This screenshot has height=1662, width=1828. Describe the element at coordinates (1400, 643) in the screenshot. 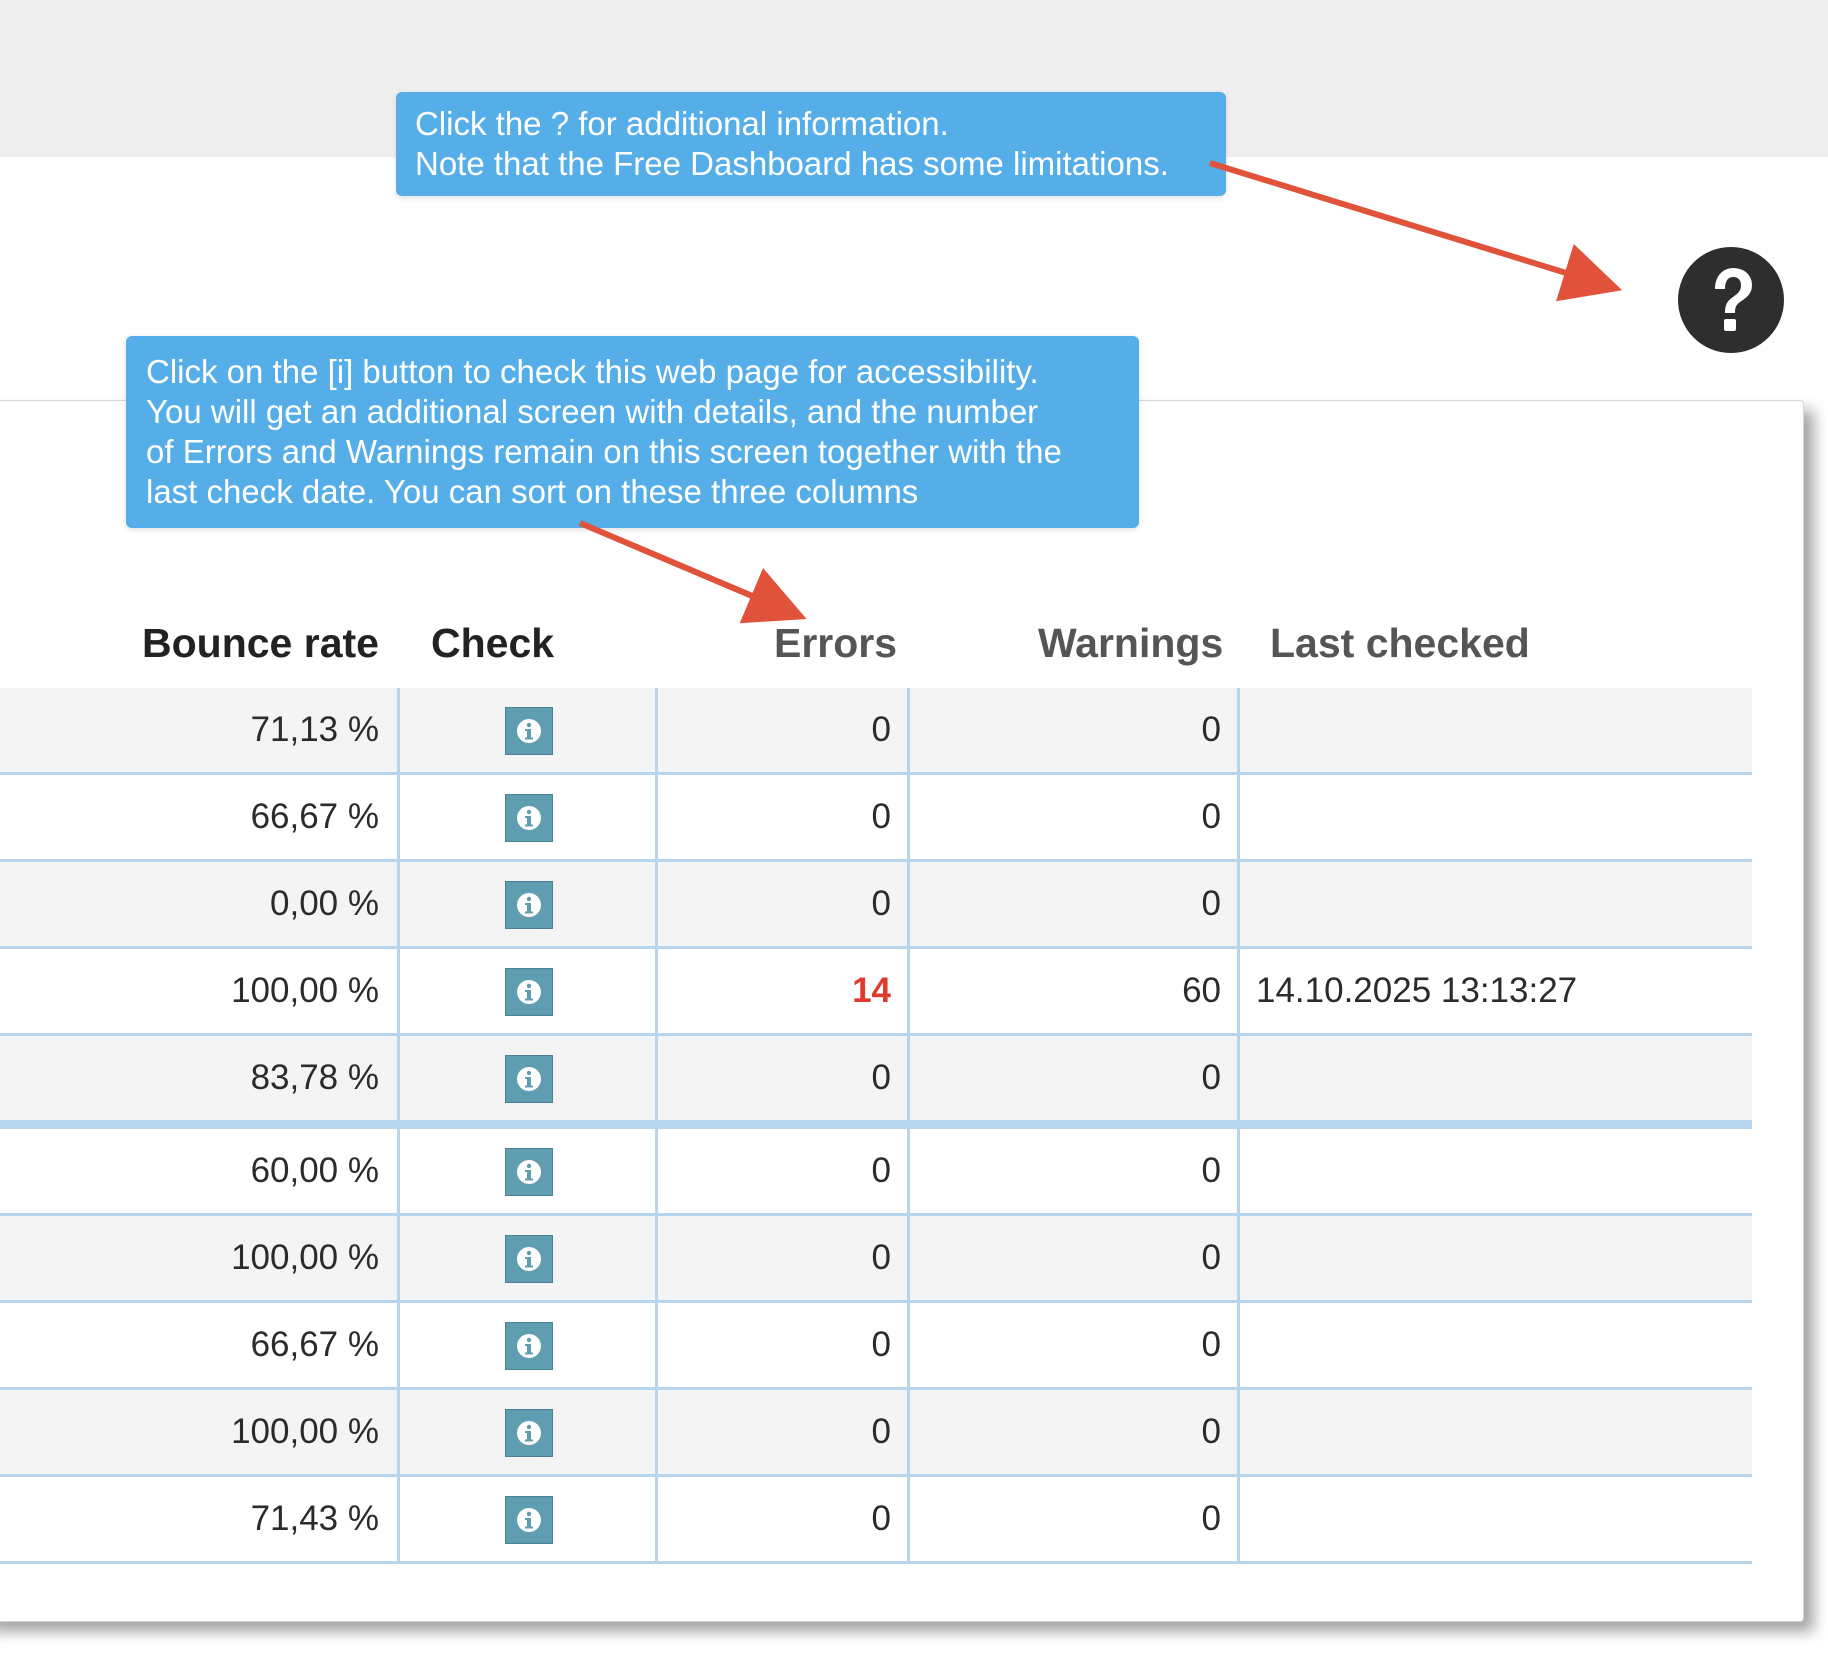

I see `header-last-checked-sort: Last checked` at that location.